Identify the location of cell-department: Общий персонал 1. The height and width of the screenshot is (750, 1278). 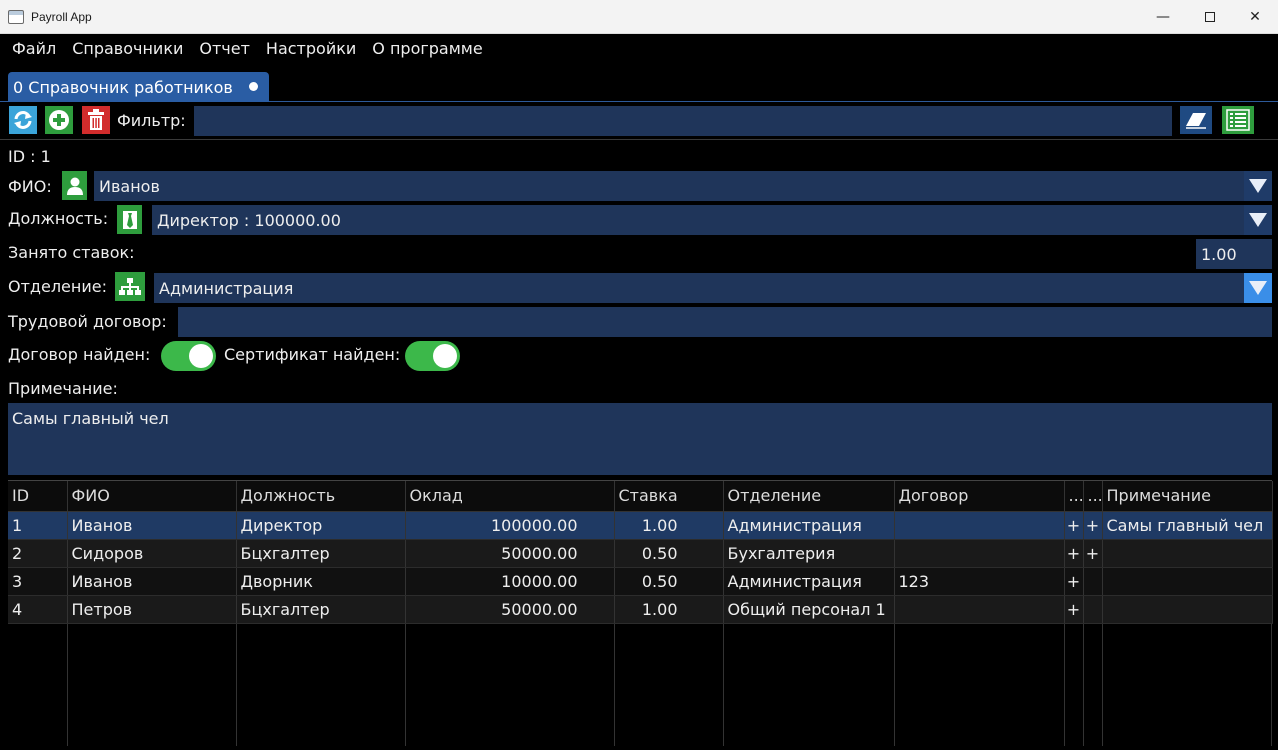
(809, 609).